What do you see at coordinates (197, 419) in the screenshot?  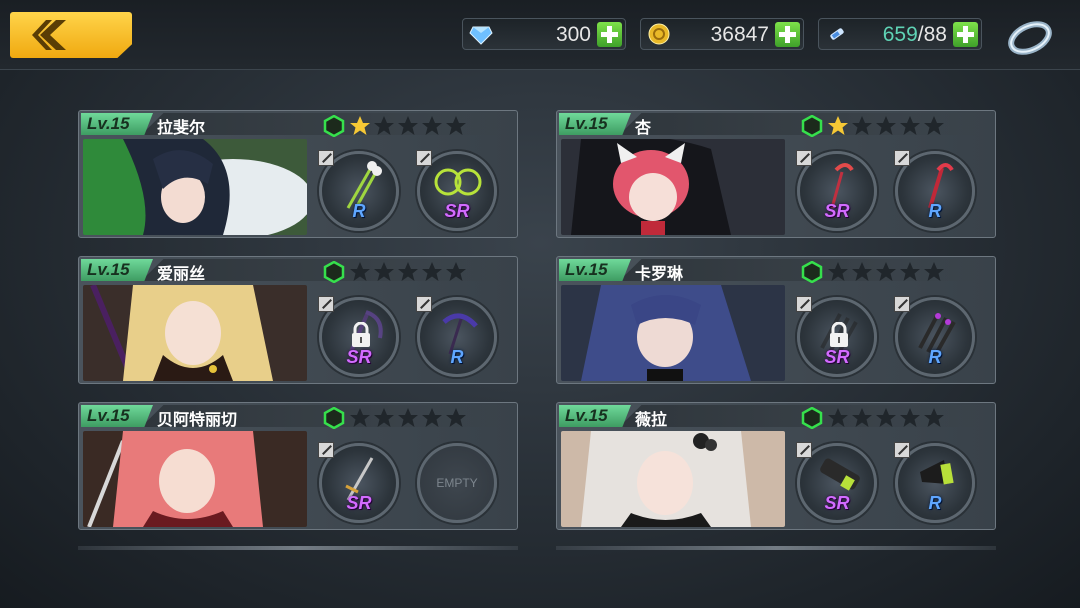 I see `character-name: 贝阿特丽切` at bounding box center [197, 419].